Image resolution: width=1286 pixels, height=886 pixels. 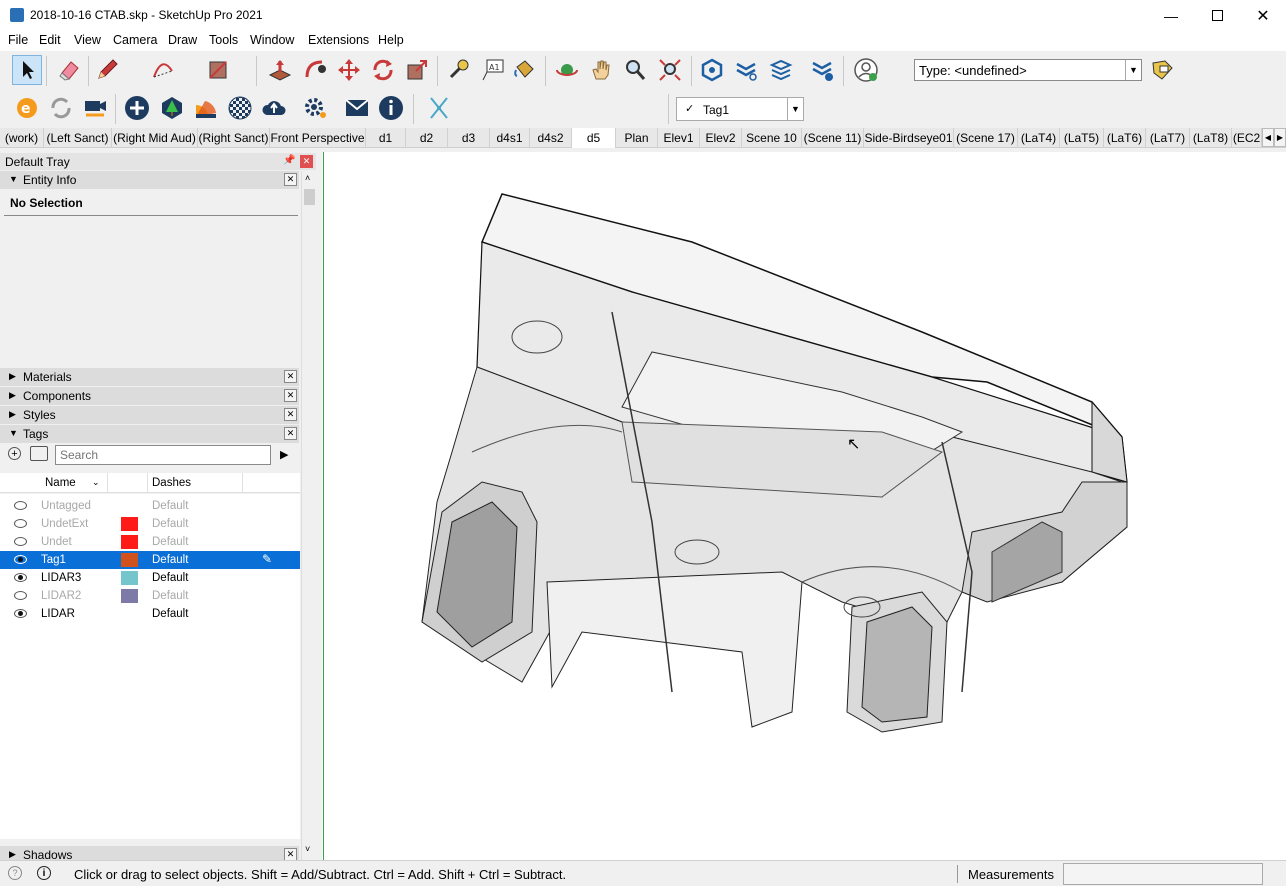 I want to click on scene-tab: (LaT7), so click(x=1168, y=138).